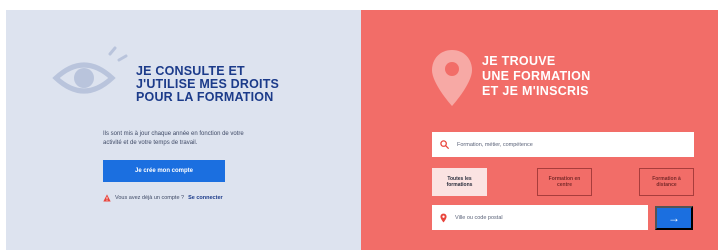  I want to click on search-placeholder: Formation, métier, compétence, so click(495, 144).